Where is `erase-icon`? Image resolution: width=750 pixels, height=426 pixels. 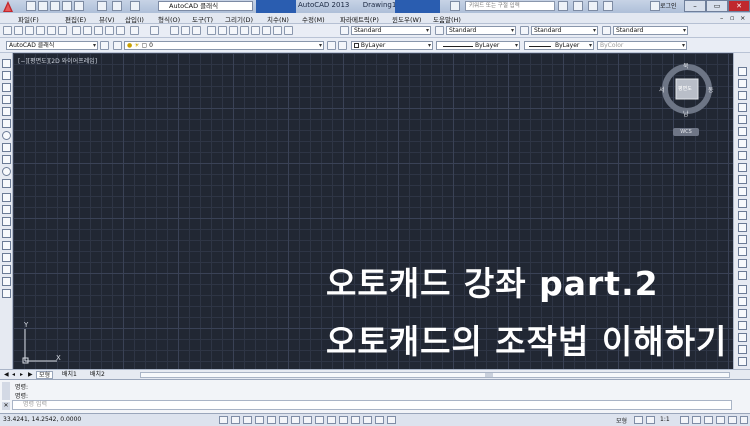 erase-icon is located at coordinates (742, 71).